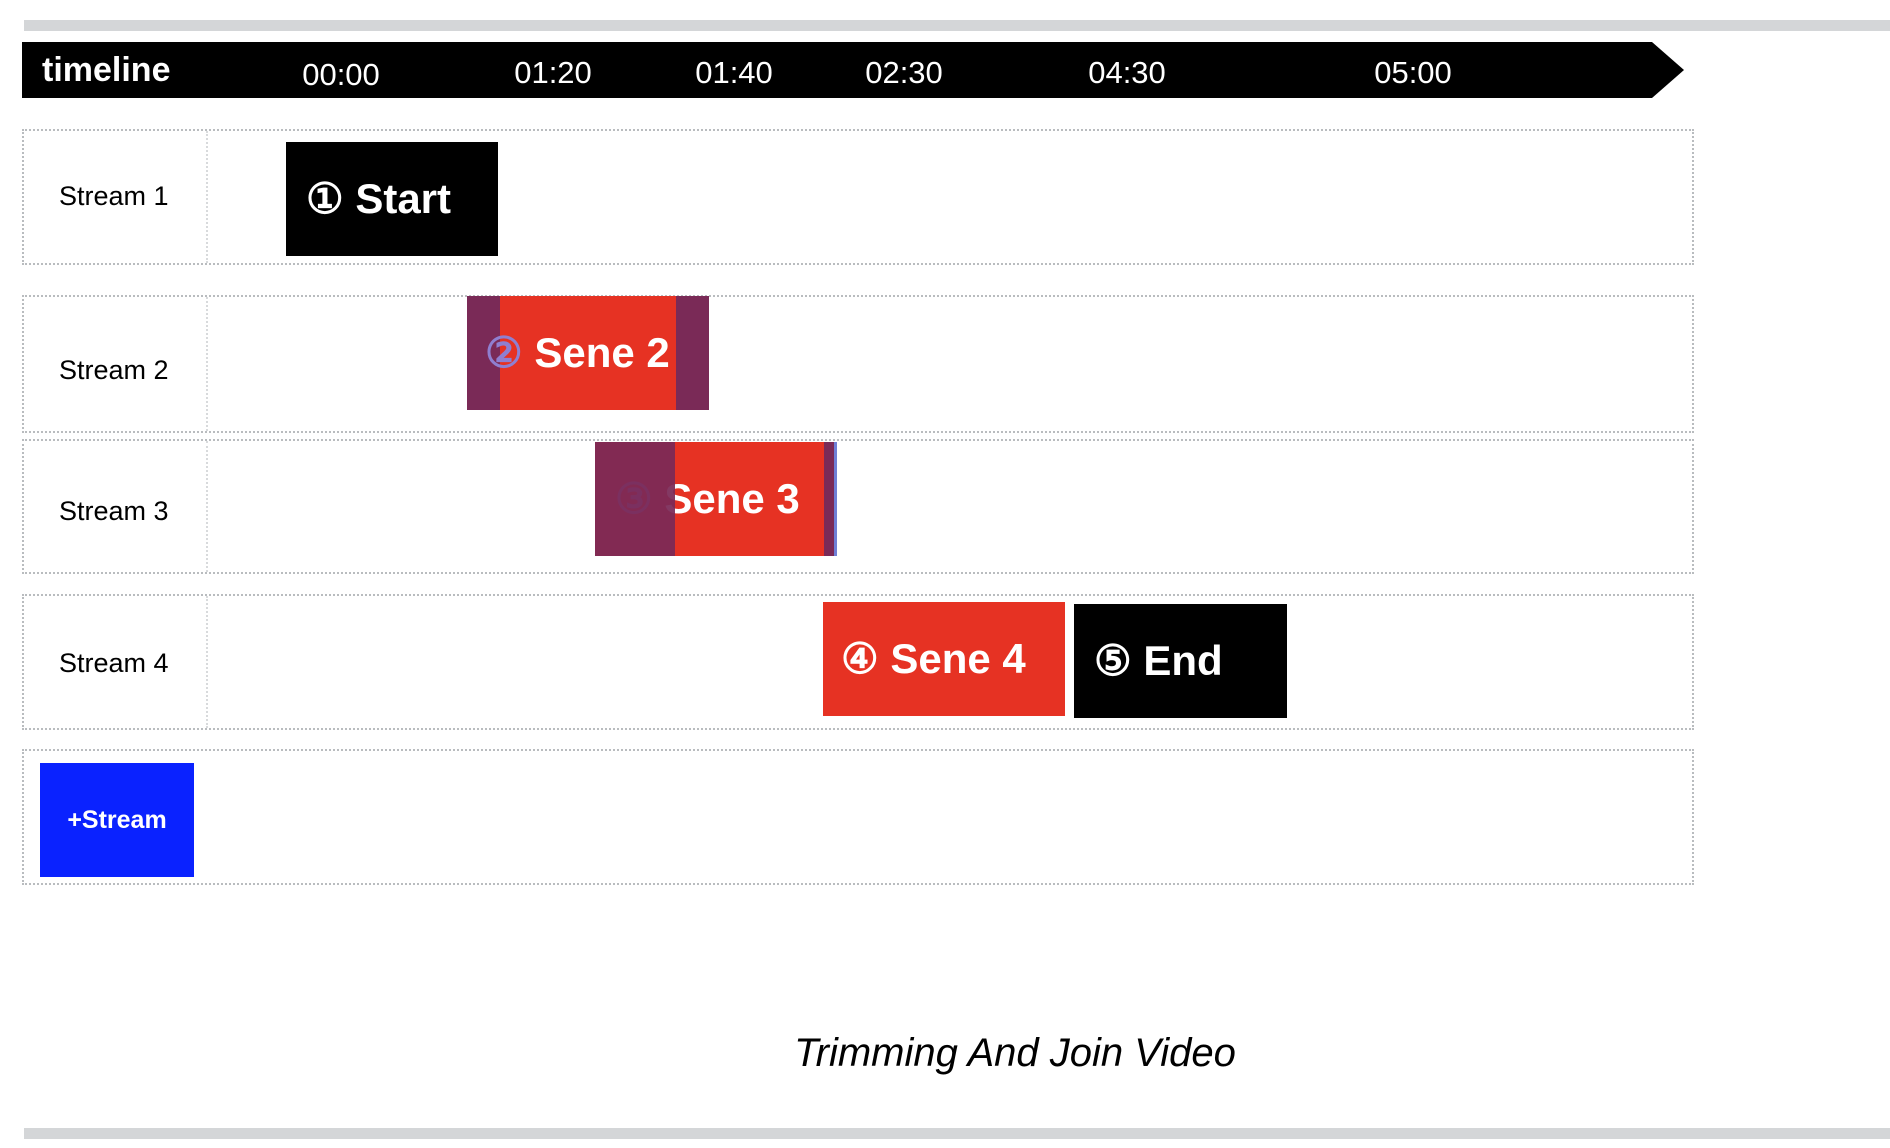 This screenshot has width=1890, height=1148. What do you see at coordinates (732, 498) in the screenshot?
I see `clip-title: Sene 3` at bounding box center [732, 498].